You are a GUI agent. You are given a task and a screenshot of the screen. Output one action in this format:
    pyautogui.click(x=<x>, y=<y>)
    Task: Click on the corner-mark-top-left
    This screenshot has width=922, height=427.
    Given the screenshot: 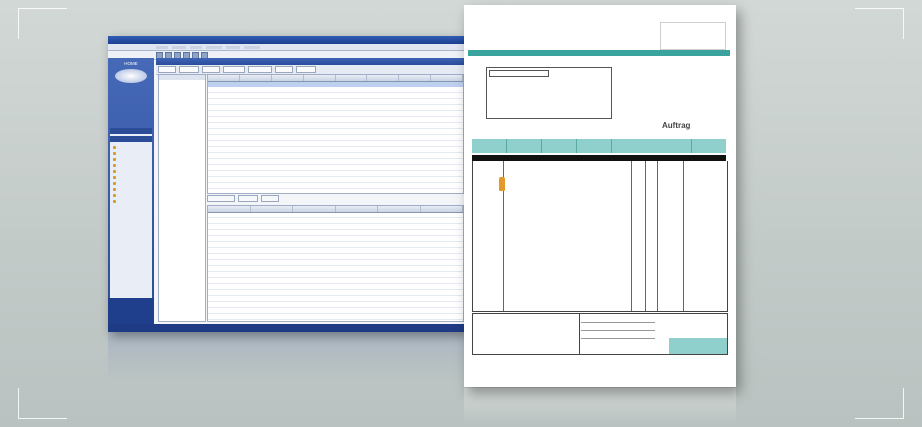 What is the action you would take?
    pyautogui.click(x=42, y=23)
    